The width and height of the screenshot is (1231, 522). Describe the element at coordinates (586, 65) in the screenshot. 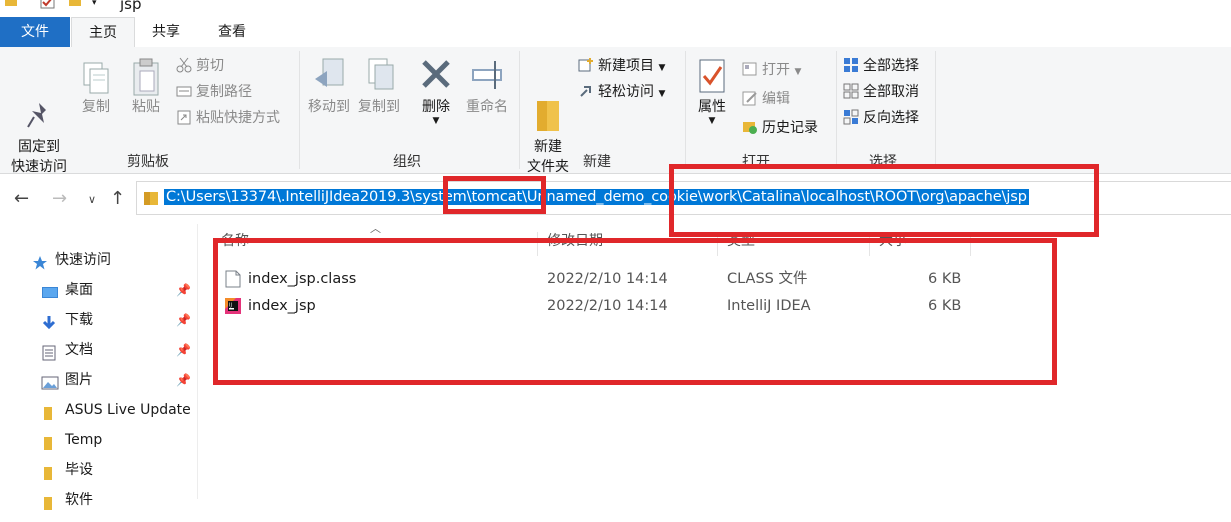

I see `new-item-icon` at that location.